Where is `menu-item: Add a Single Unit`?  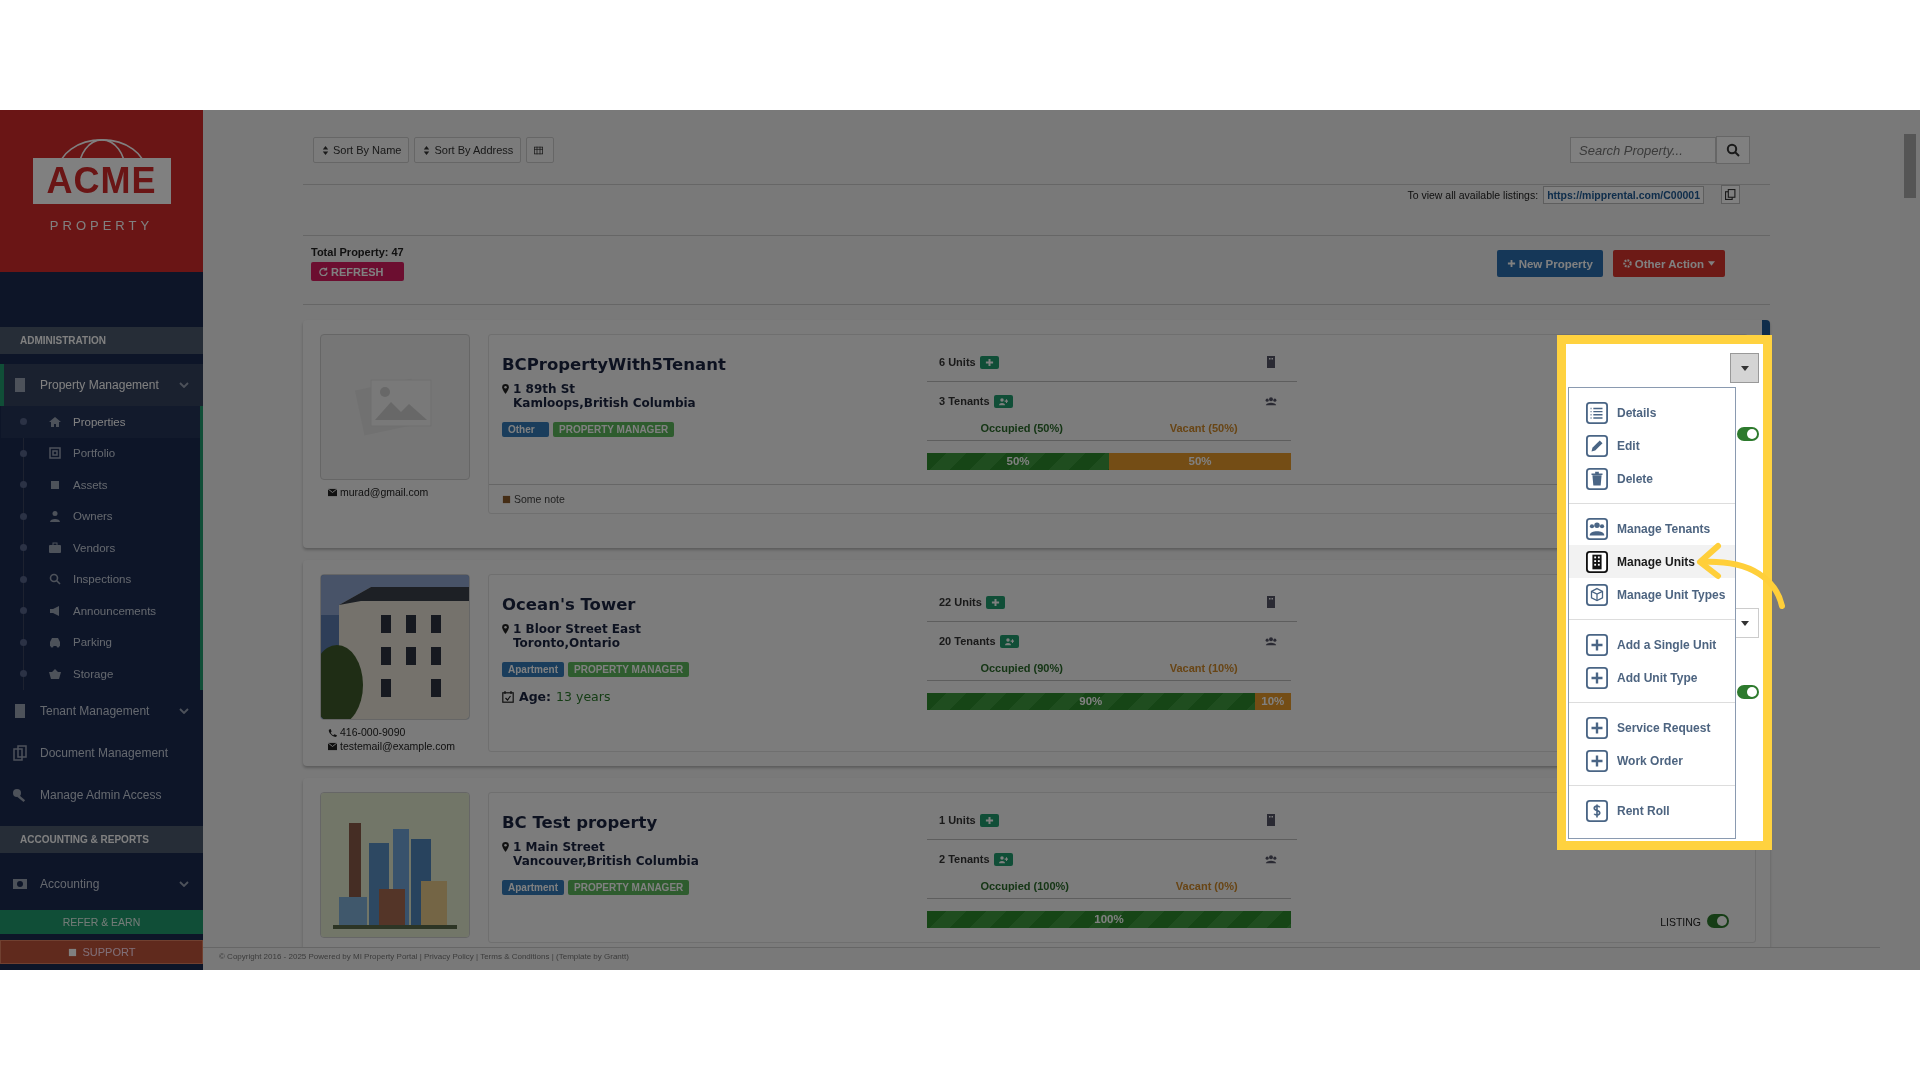
menu-item: Add a Single Unit is located at coordinates (1652, 644).